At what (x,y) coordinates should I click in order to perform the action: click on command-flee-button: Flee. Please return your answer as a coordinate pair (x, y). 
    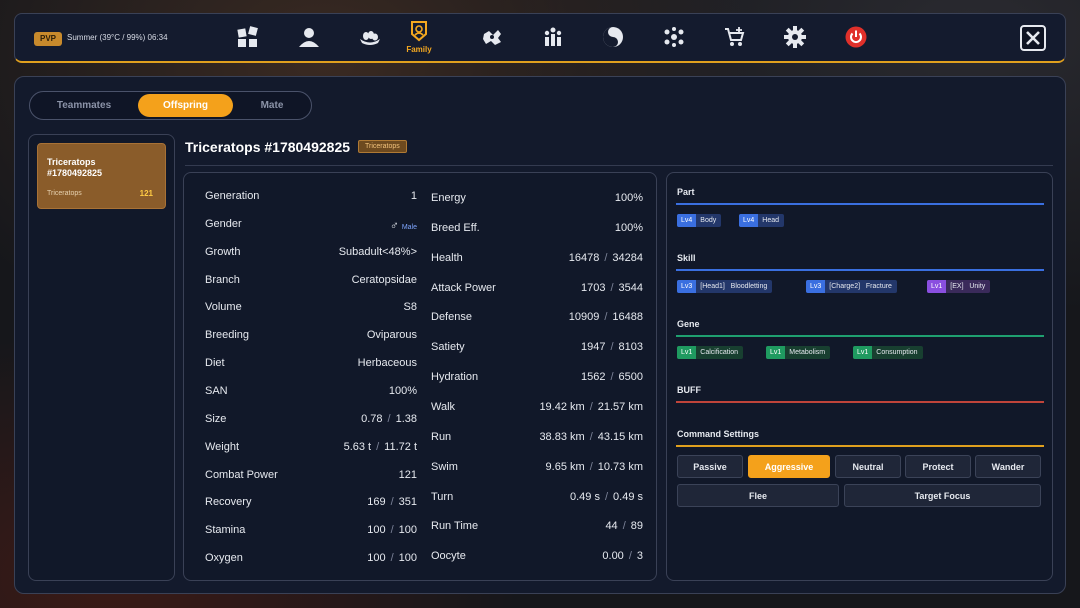
    Looking at the image, I should click on (758, 495).